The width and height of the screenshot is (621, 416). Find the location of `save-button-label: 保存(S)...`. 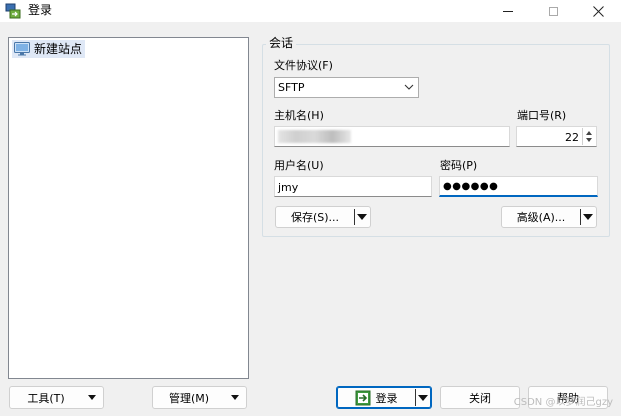

save-button-label: 保存(S)... is located at coordinates (315, 217).